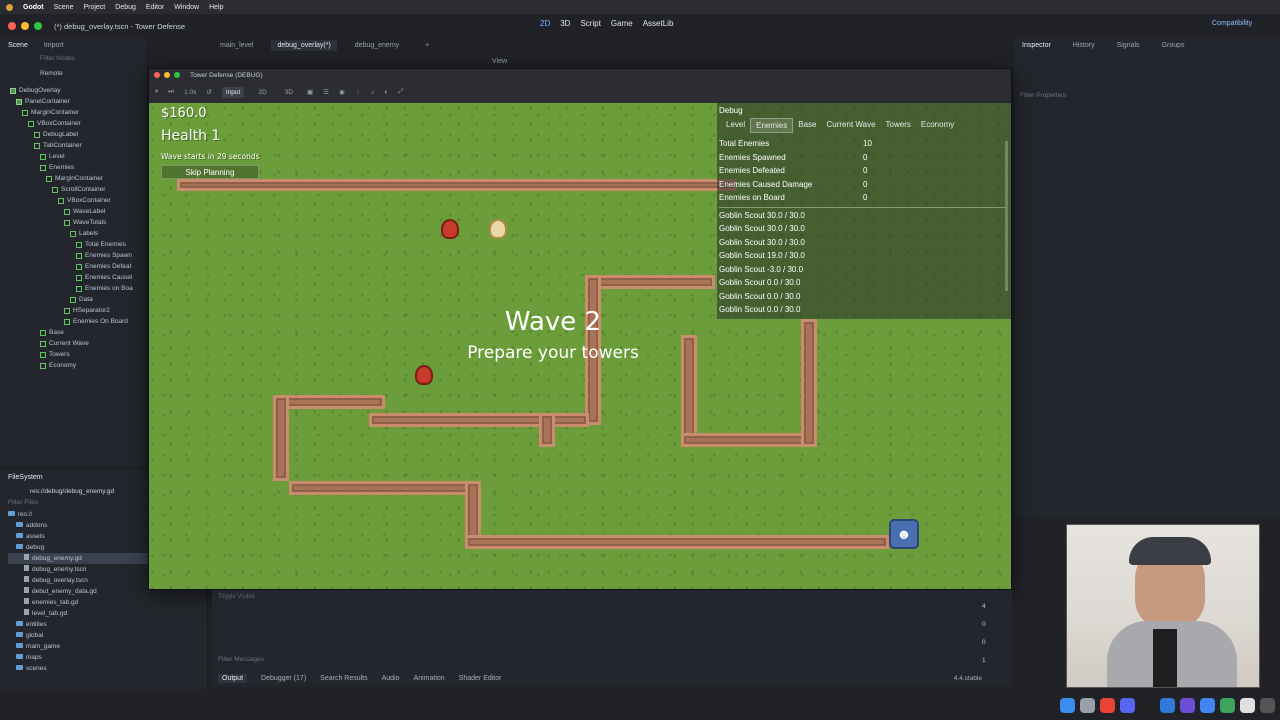 This screenshot has width=1280, height=720. I want to click on close-window-button, so click(12, 26).